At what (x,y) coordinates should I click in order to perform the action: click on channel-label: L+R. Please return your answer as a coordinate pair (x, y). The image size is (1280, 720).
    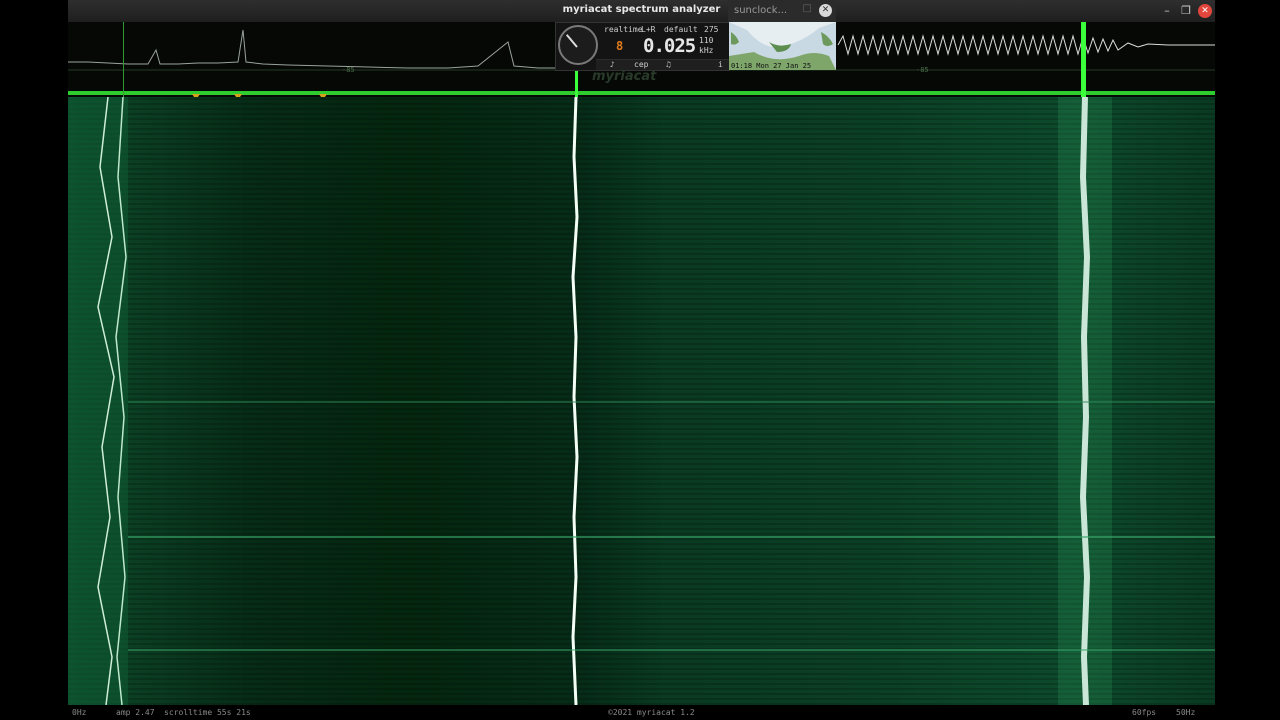
    Looking at the image, I should click on (648, 29).